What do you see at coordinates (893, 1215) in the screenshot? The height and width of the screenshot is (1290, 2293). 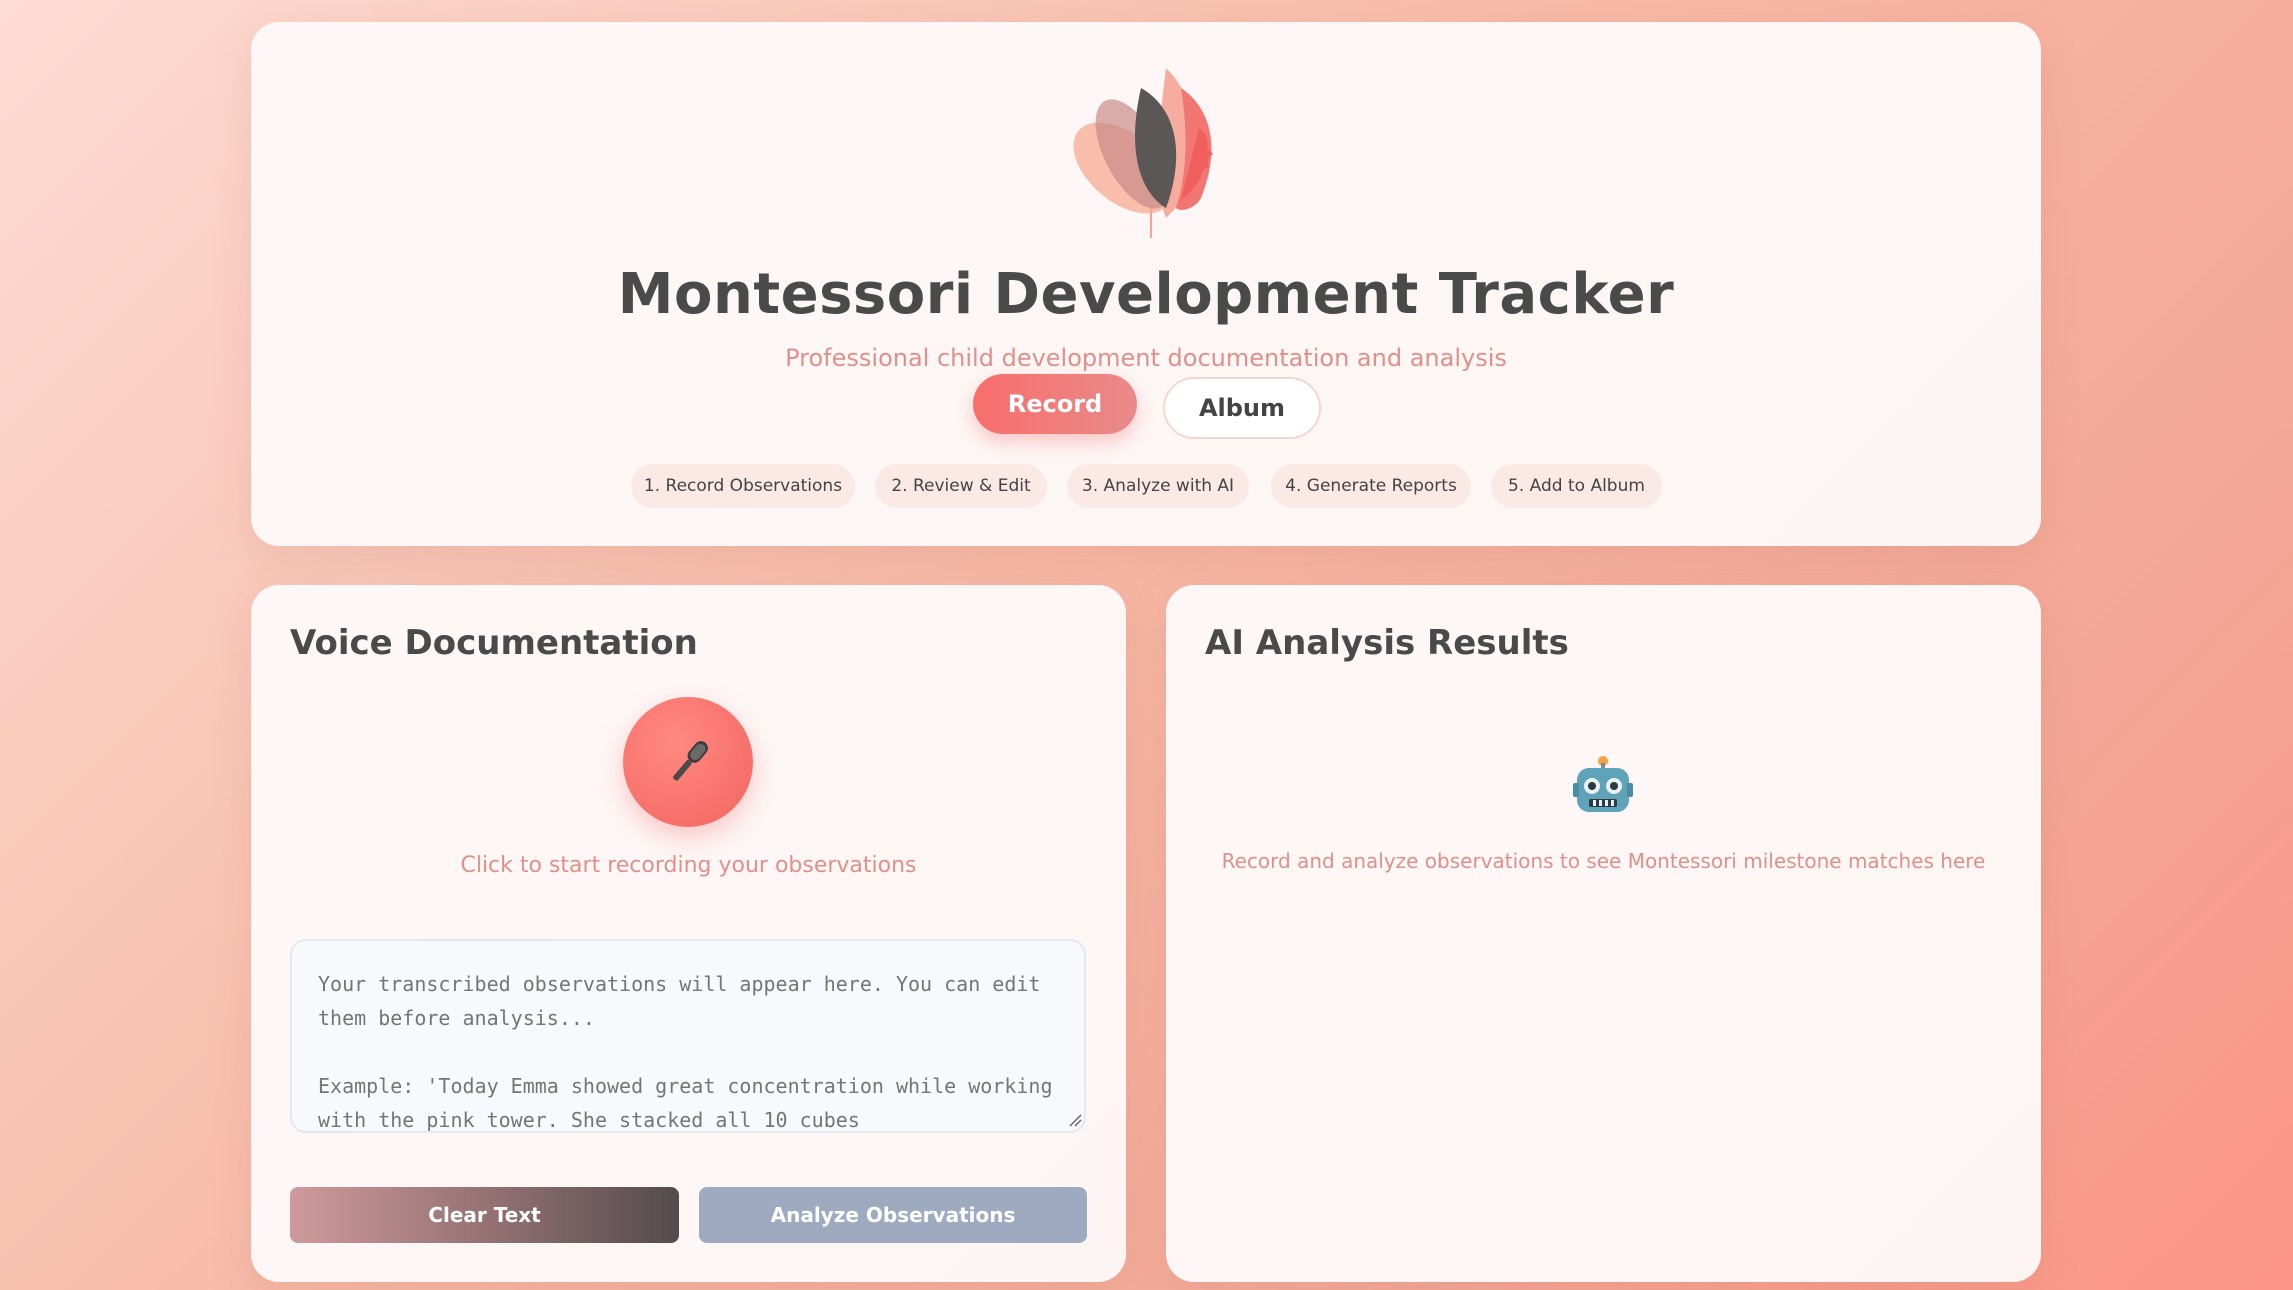 I see `analyze-observations-button: Analyze Observations` at bounding box center [893, 1215].